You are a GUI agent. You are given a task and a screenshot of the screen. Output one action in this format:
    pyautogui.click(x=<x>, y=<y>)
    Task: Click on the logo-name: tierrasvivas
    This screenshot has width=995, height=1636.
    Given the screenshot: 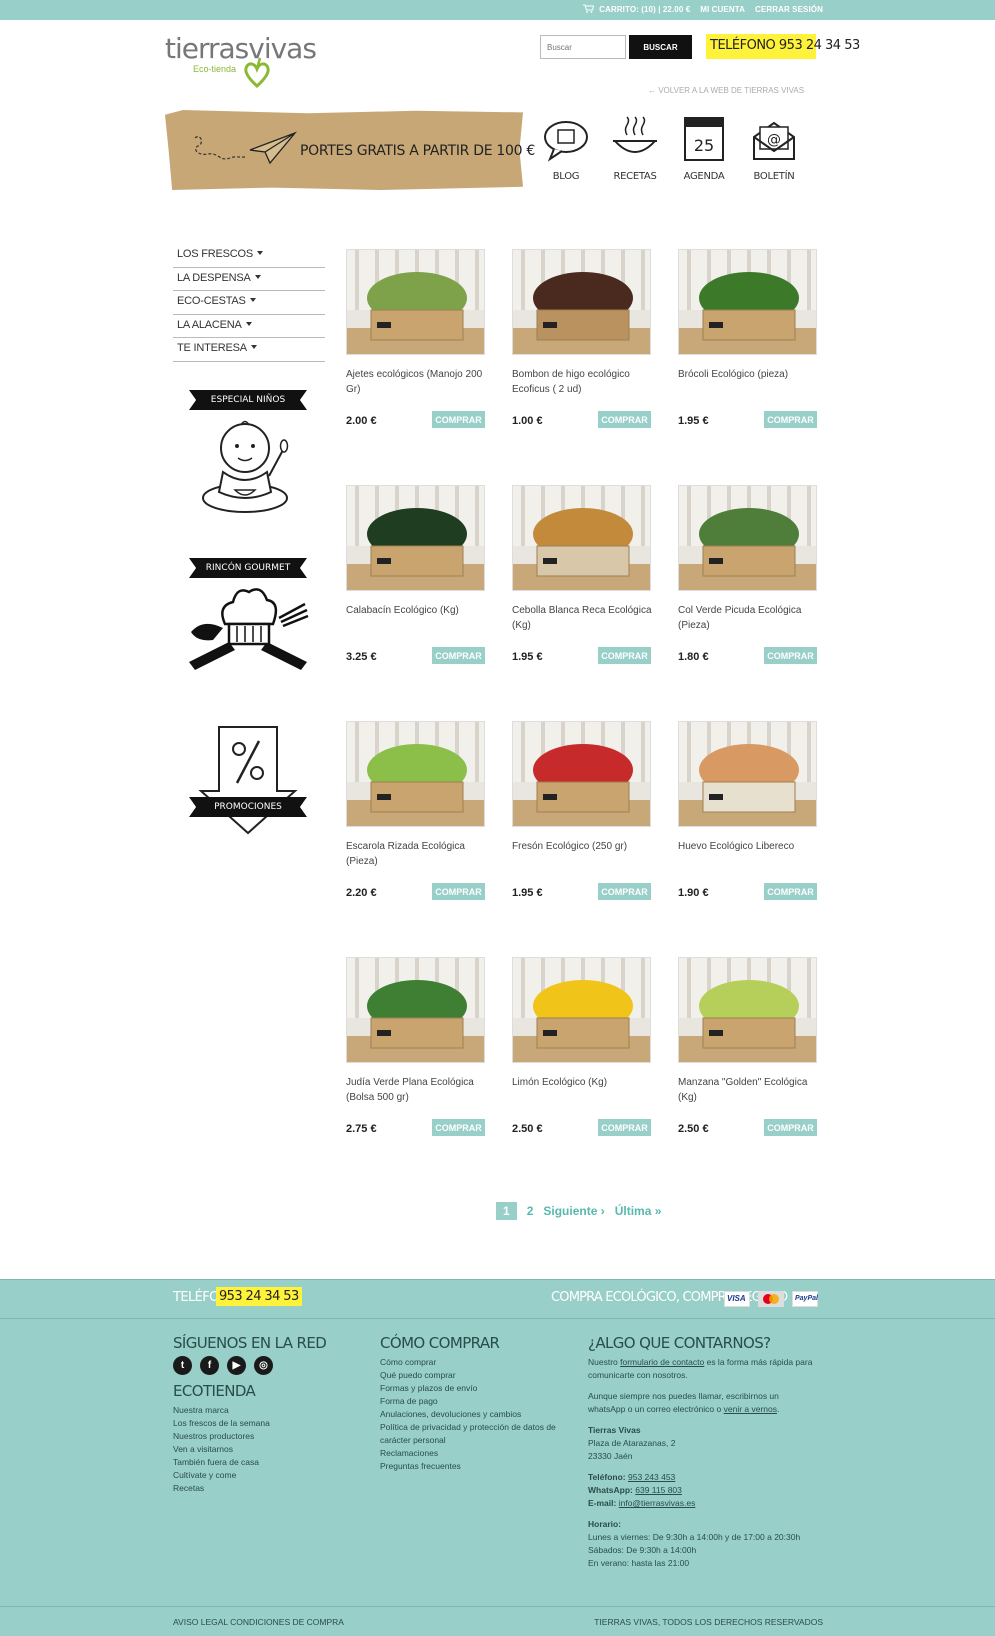 What is the action you would take?
    pyautogui.click(x=241, y=48)
    